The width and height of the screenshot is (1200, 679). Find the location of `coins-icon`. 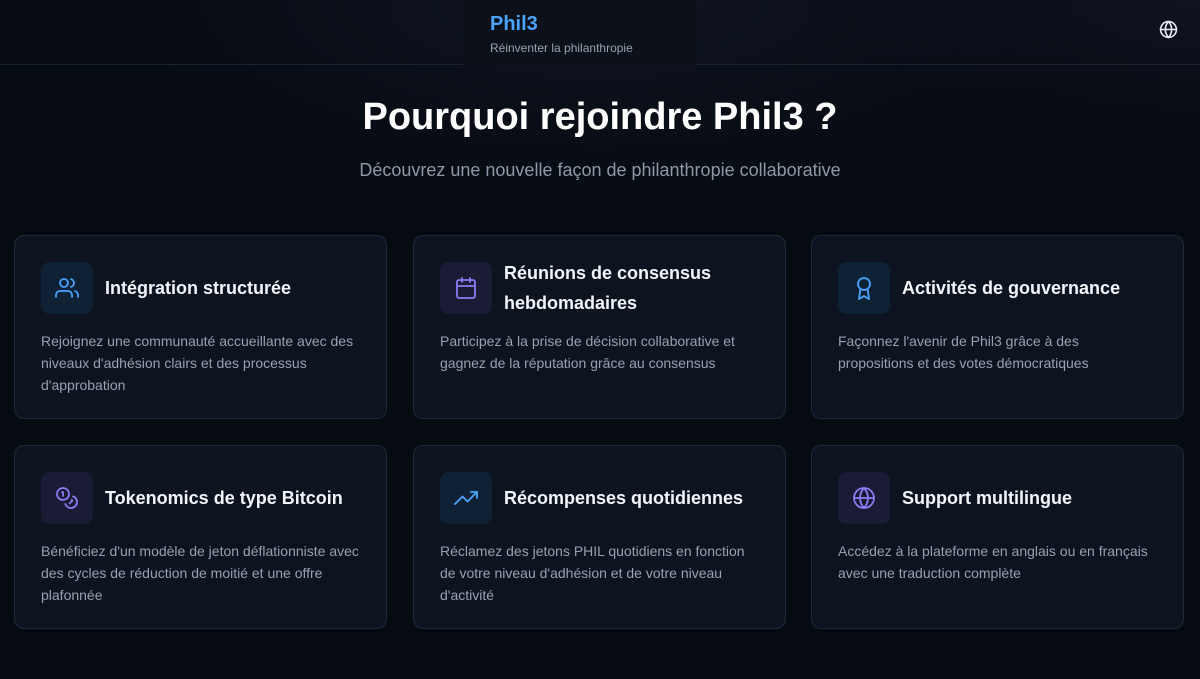

coins-icon is located at coordinates (67, 498).